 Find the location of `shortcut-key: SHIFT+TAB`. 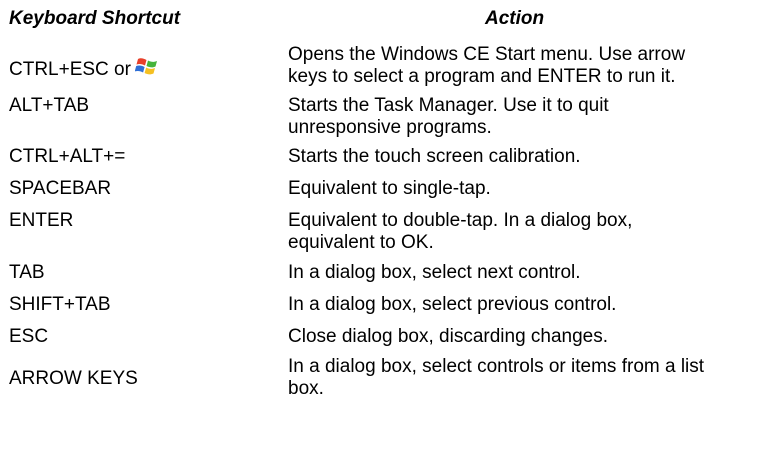

shortcut-key: SHIFT+TAB is located at coordinates (60, 304).